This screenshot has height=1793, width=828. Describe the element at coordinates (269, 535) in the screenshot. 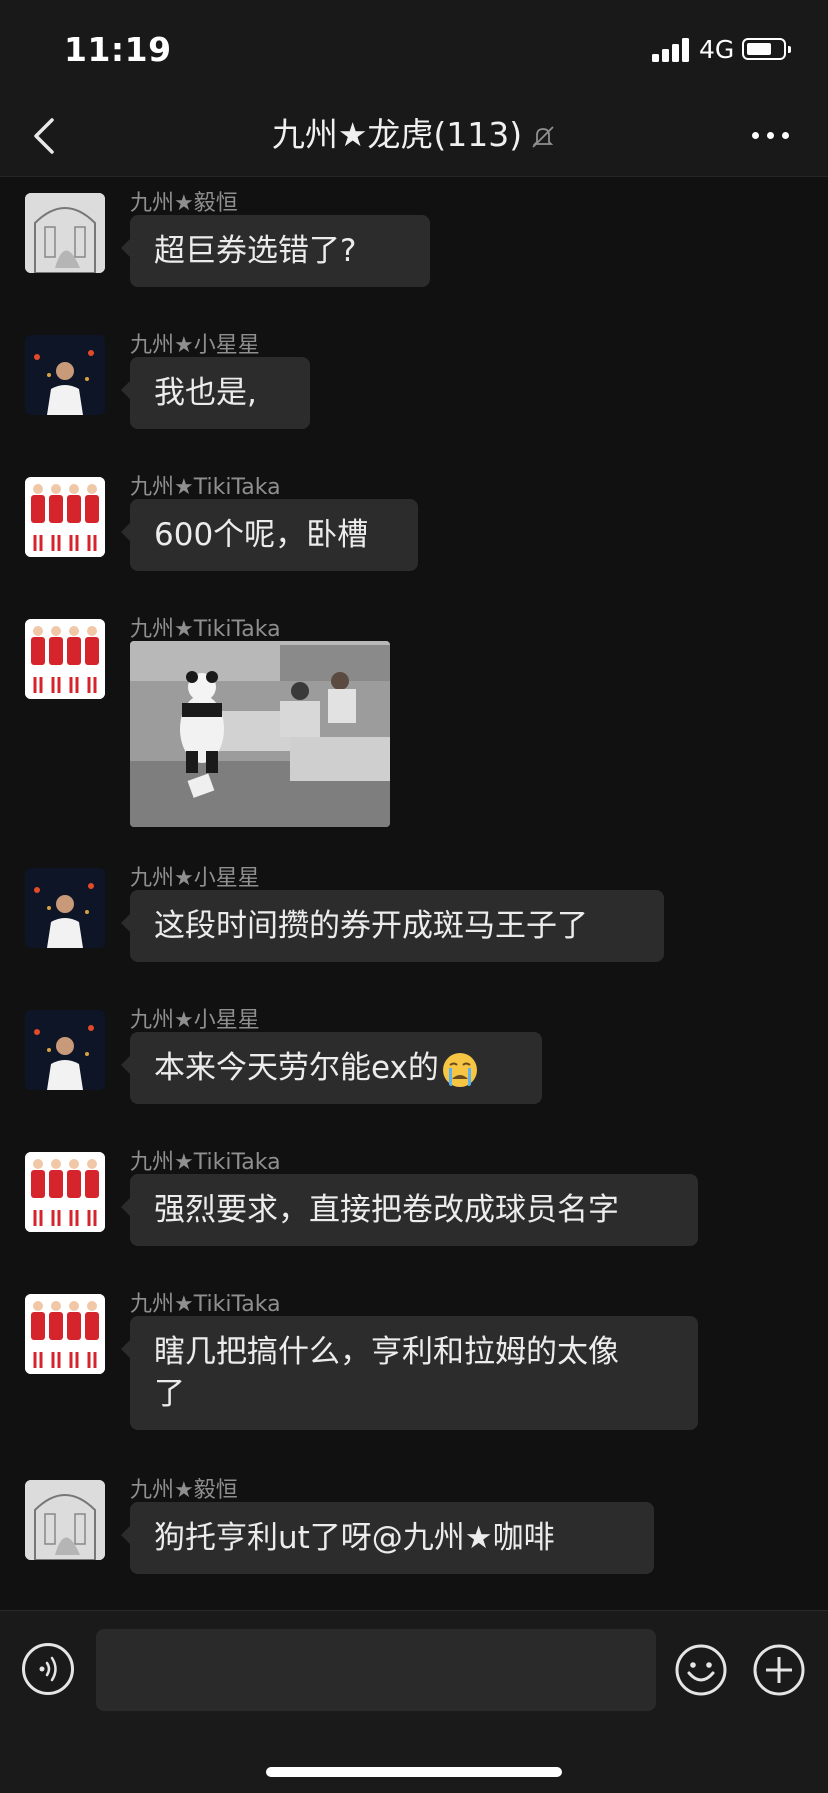

I see `message-bubble: 600个呢，卧槽` at that location.